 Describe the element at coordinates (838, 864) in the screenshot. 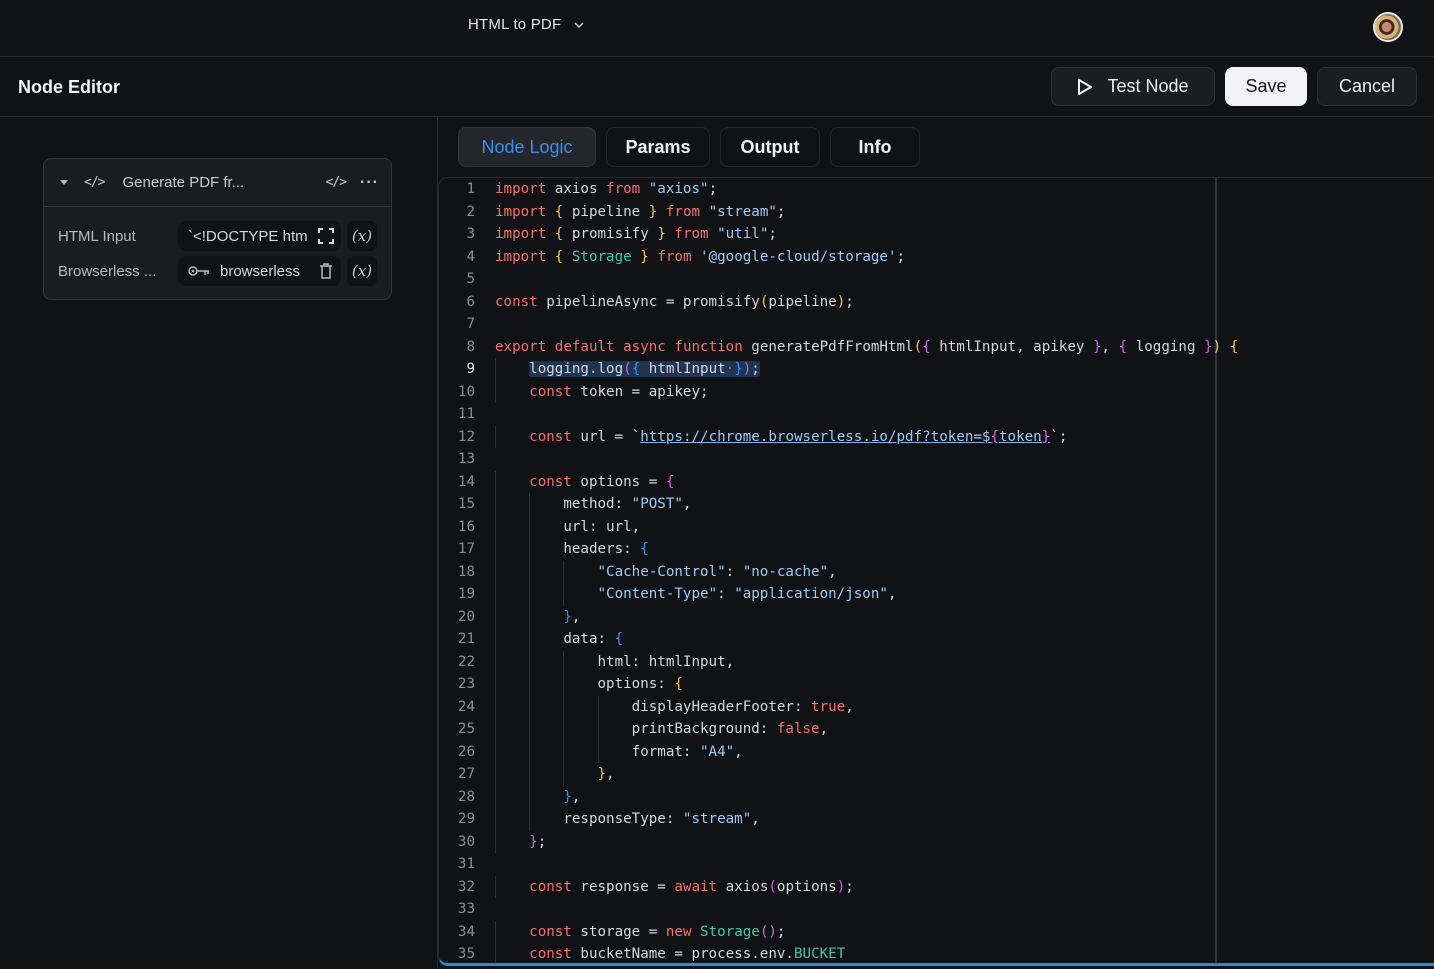

I see `code-line: 31` at that location.